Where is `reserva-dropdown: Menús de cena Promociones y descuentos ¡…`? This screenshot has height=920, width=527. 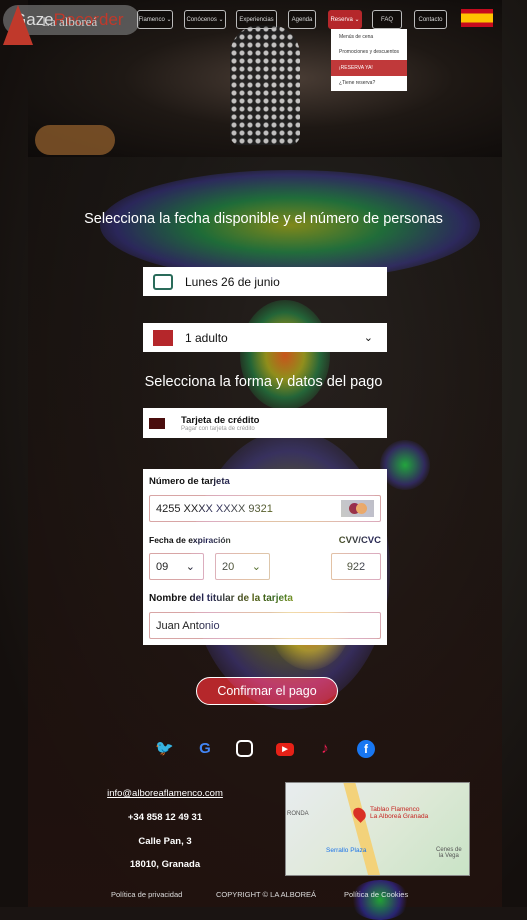 reserva-dropdown: Menús de cena Promociones y descuentos ¡… is located at coordinates (369, 60).